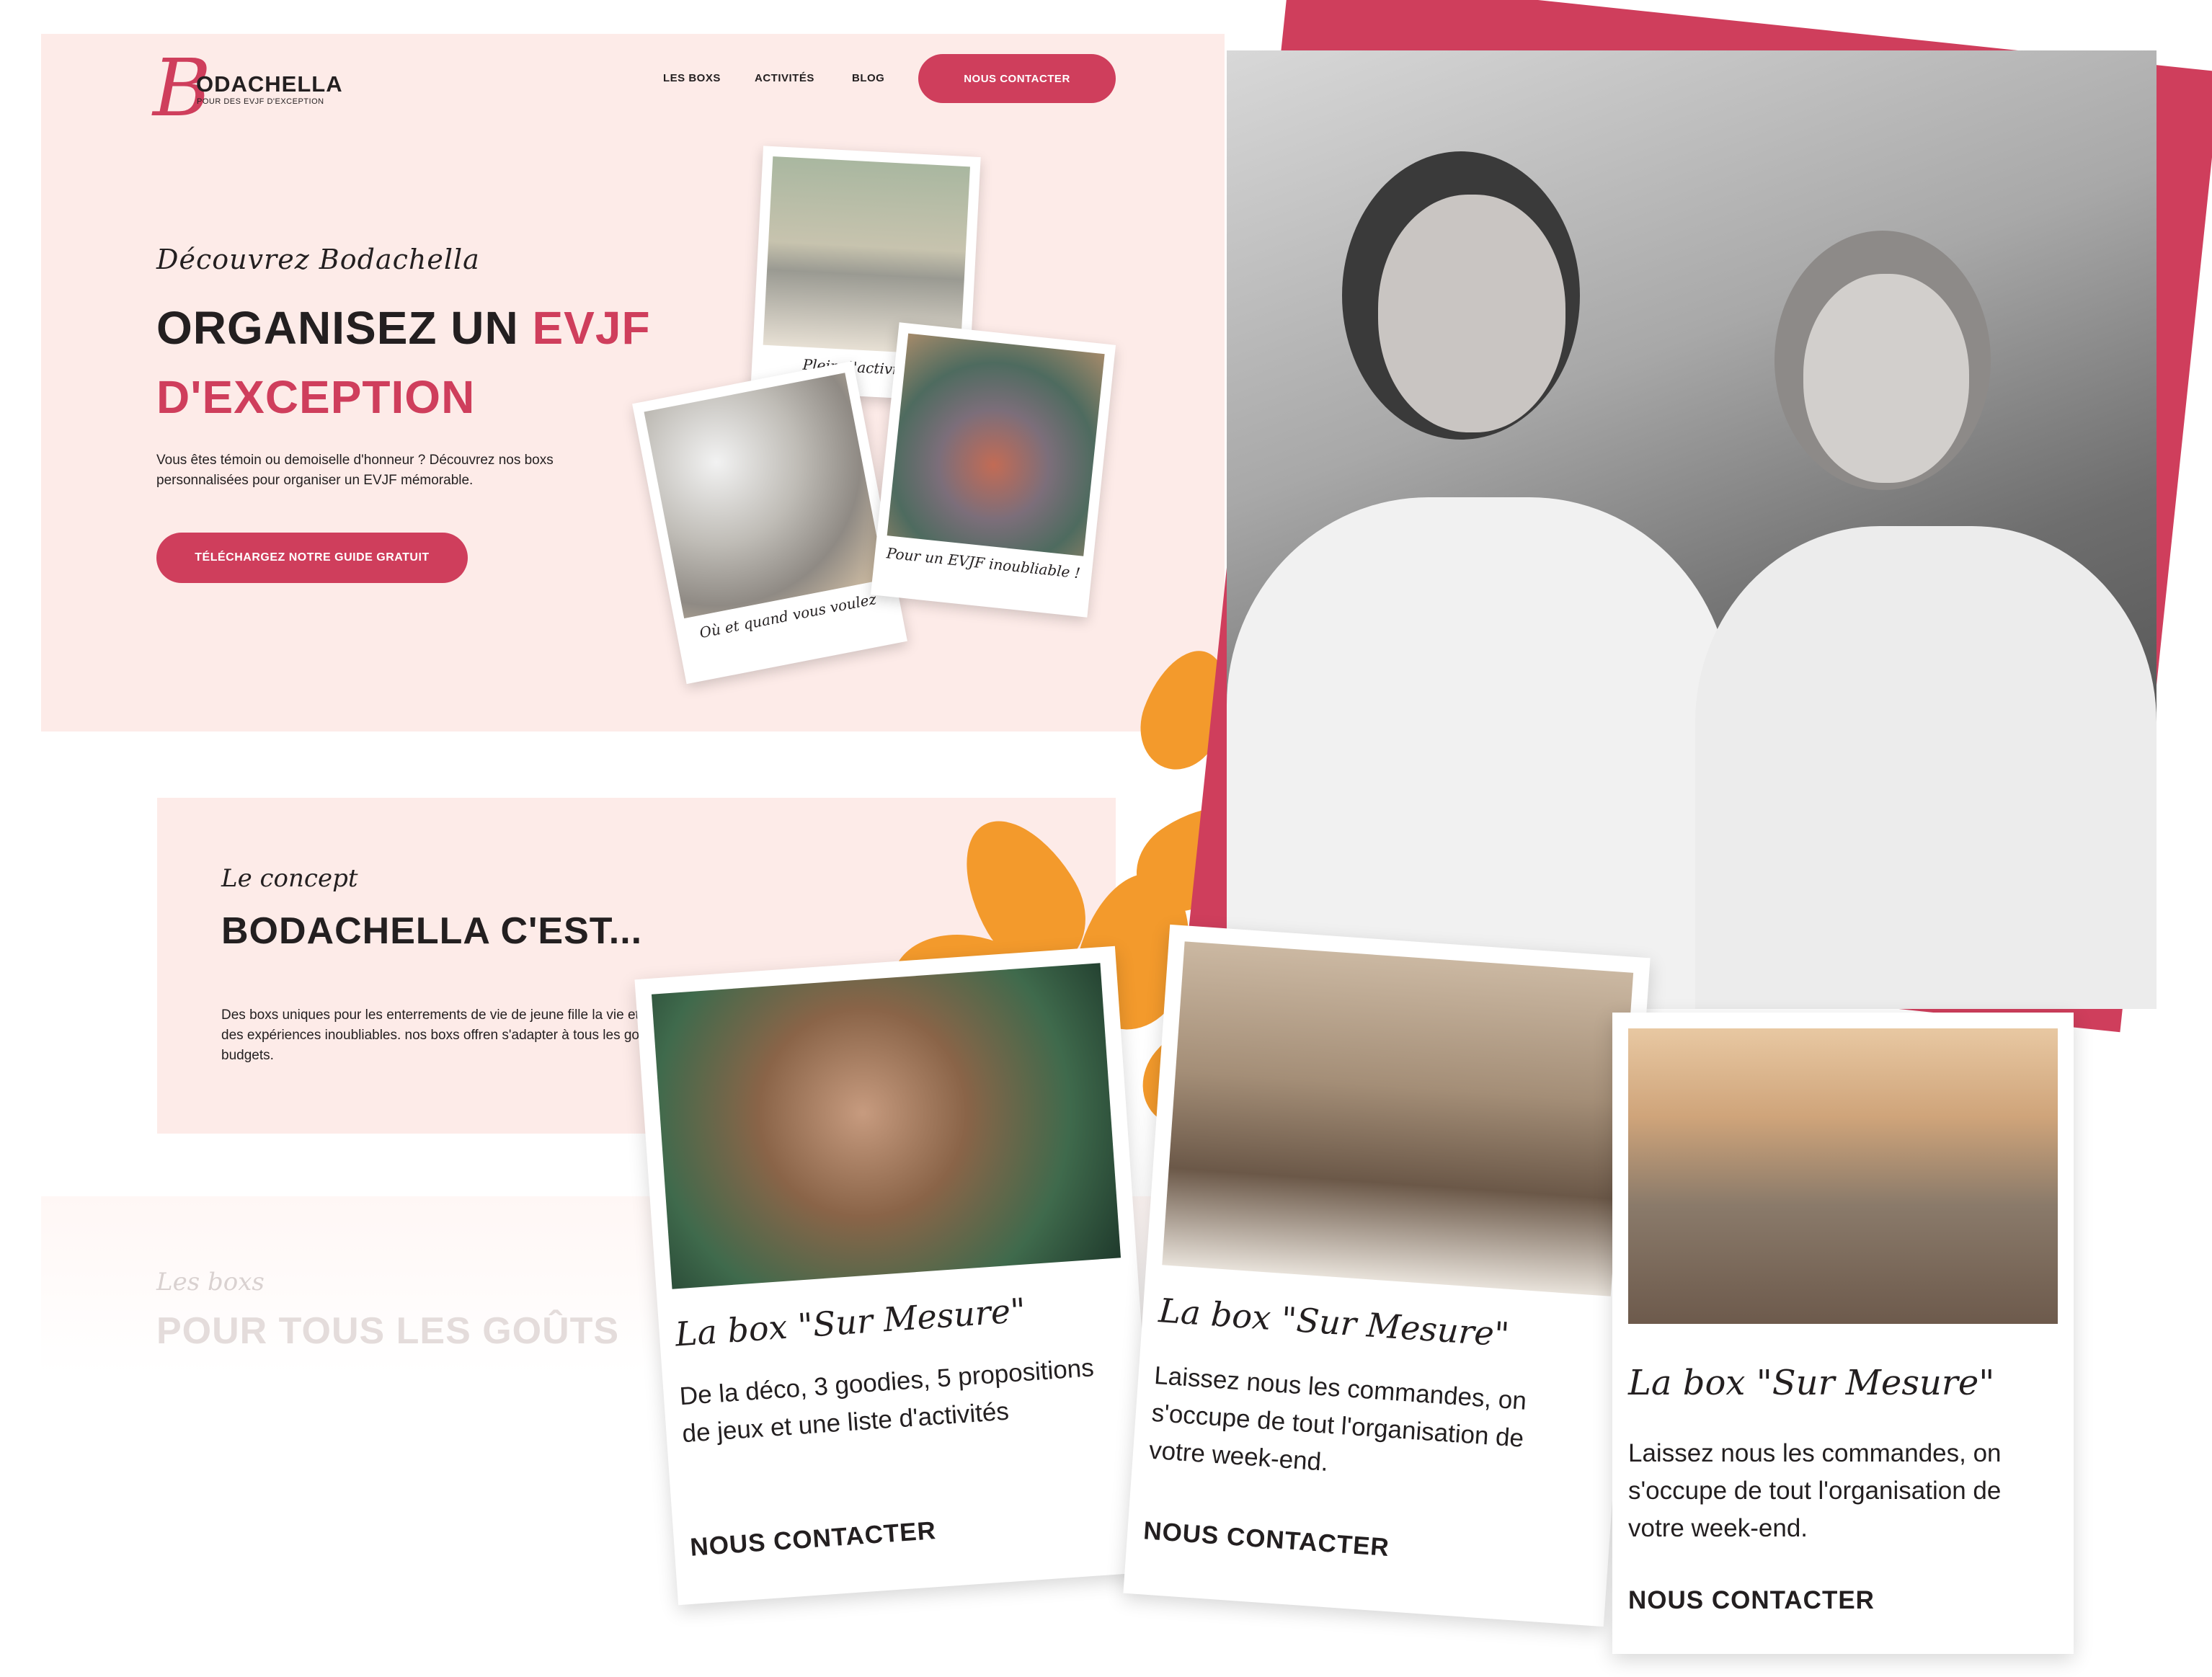 Image resolution: width=2212 pixels, height=1677 pixels. I want to click on hero-title-part1: ORGANISEZ UN, so click(344, 328).